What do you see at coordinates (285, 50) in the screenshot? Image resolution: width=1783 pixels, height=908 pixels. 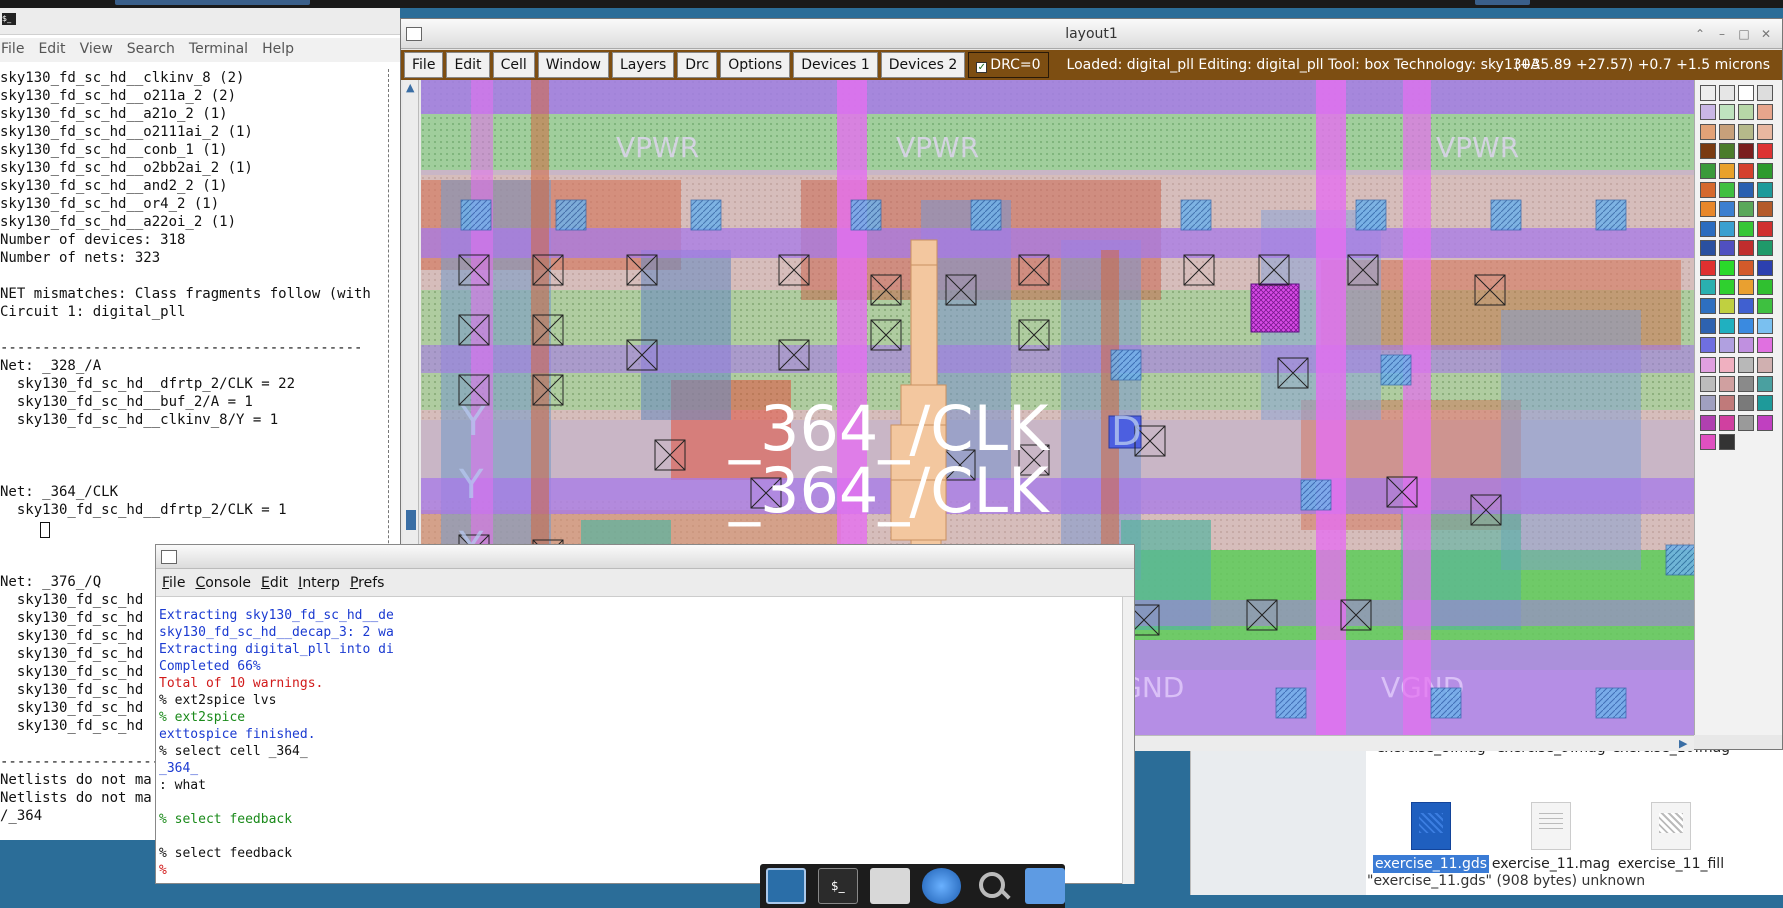 I see `terminal-menu-help: Help` at bounding box center [285, 50].